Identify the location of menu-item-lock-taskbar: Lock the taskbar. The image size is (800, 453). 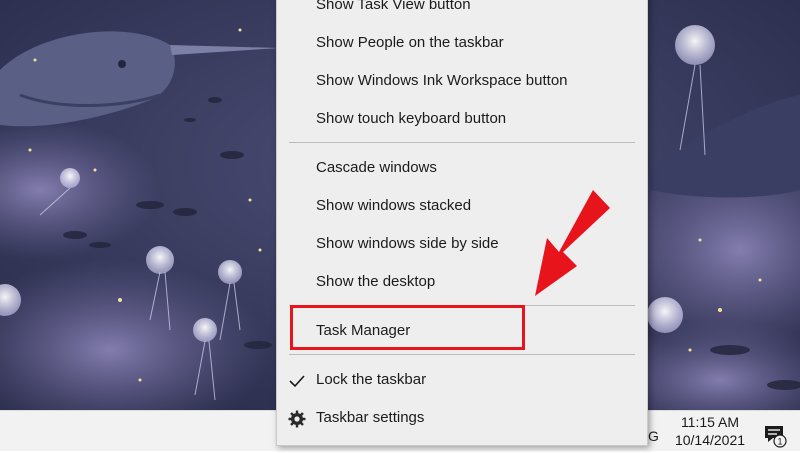
(462, 381).